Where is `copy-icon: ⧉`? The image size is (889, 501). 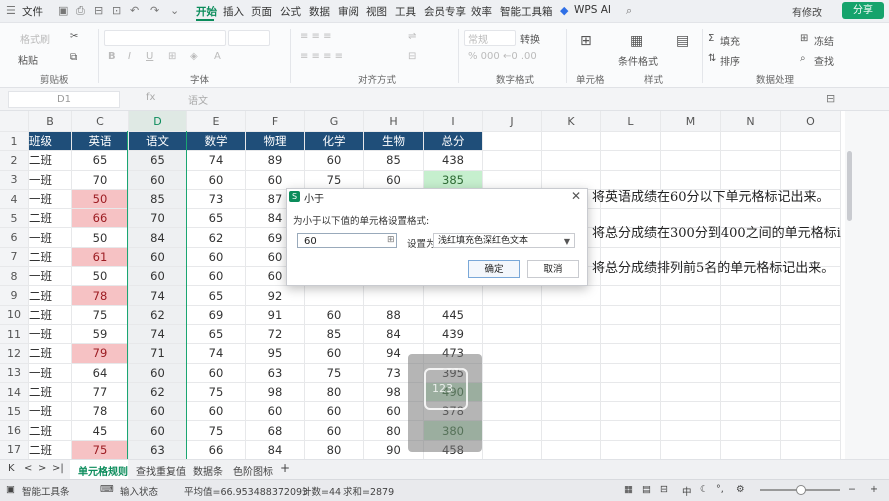 copy-icon: ⧉ is located at coordinates (73, 57).